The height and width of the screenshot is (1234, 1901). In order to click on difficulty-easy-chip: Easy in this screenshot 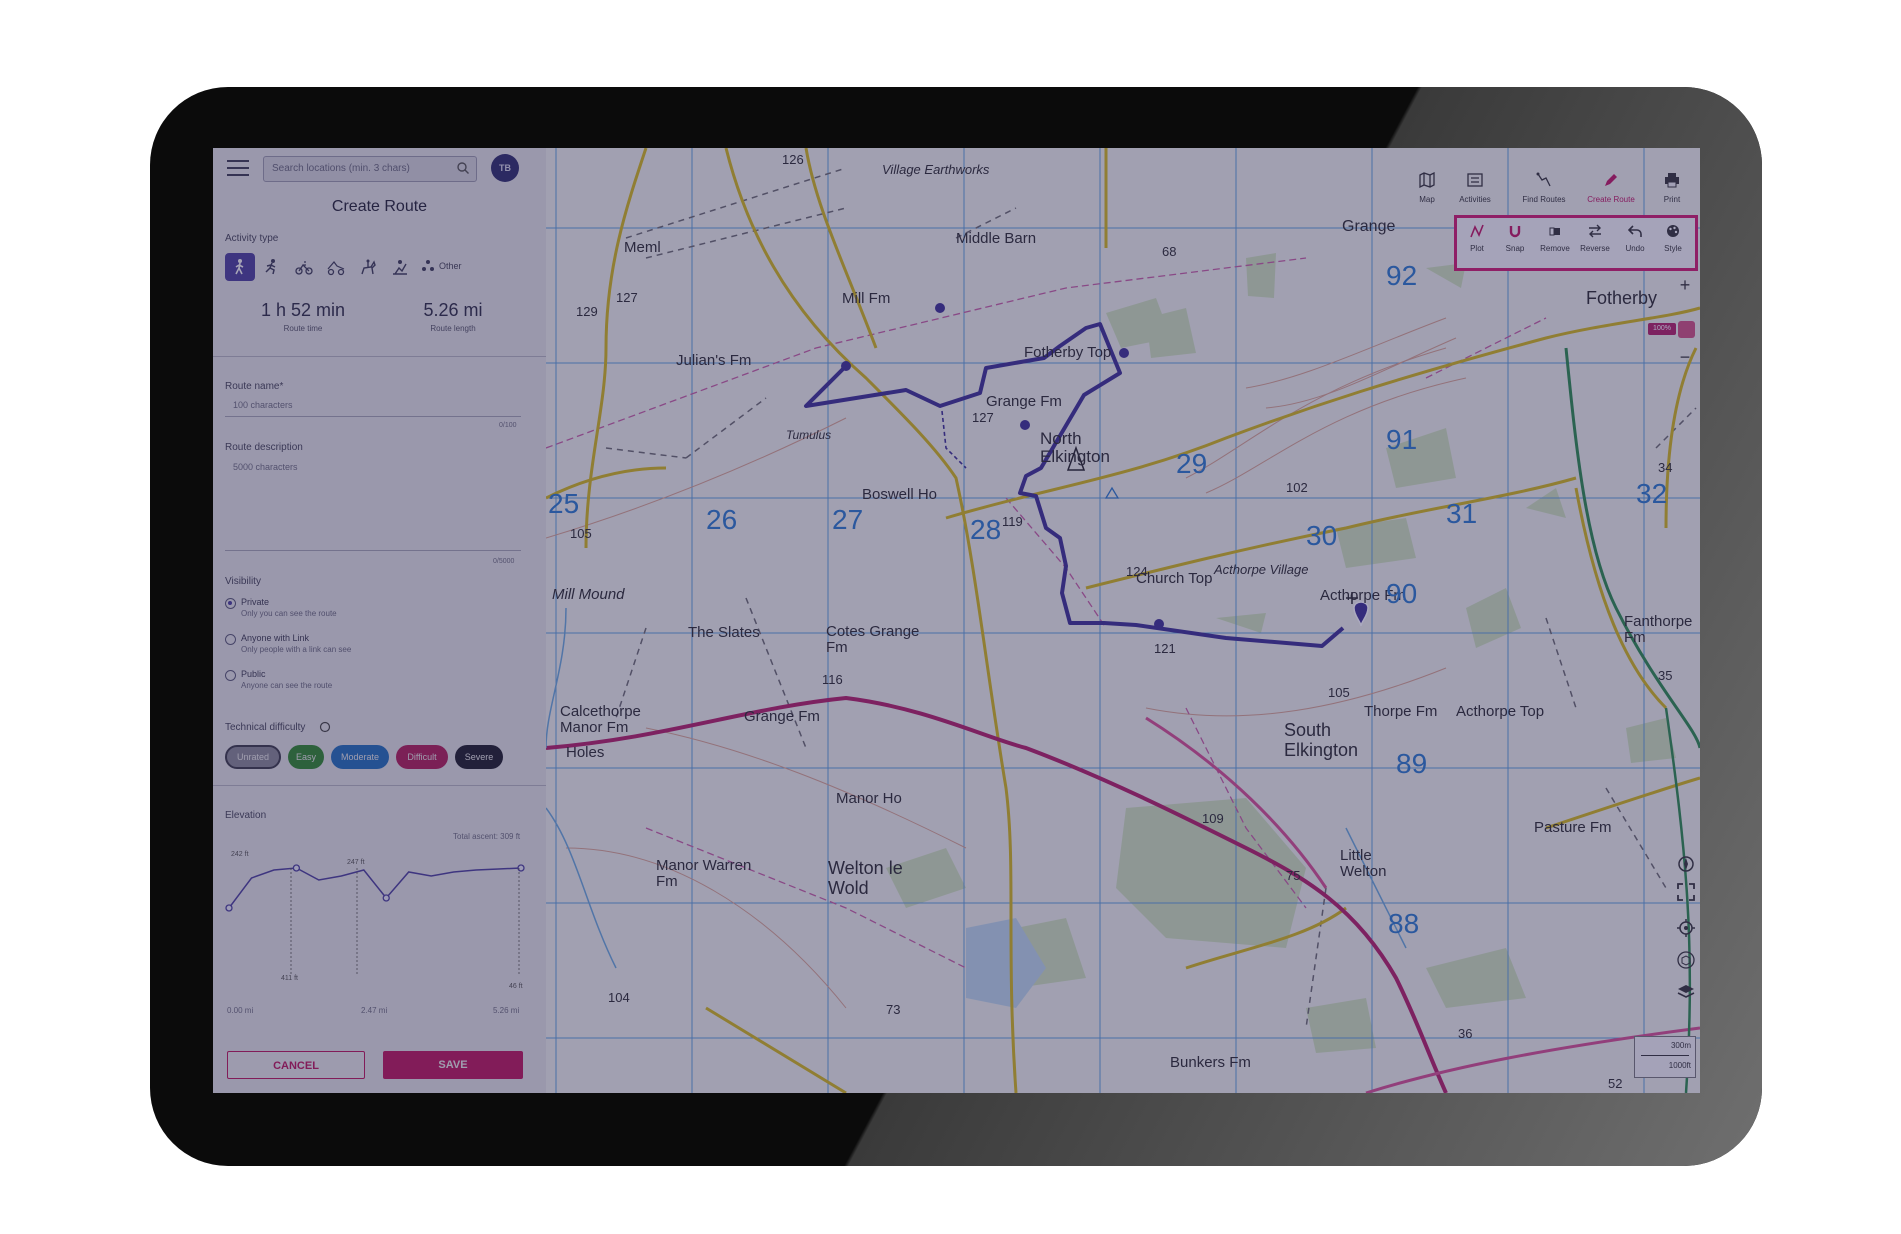, I will do `click(306, 757)`.